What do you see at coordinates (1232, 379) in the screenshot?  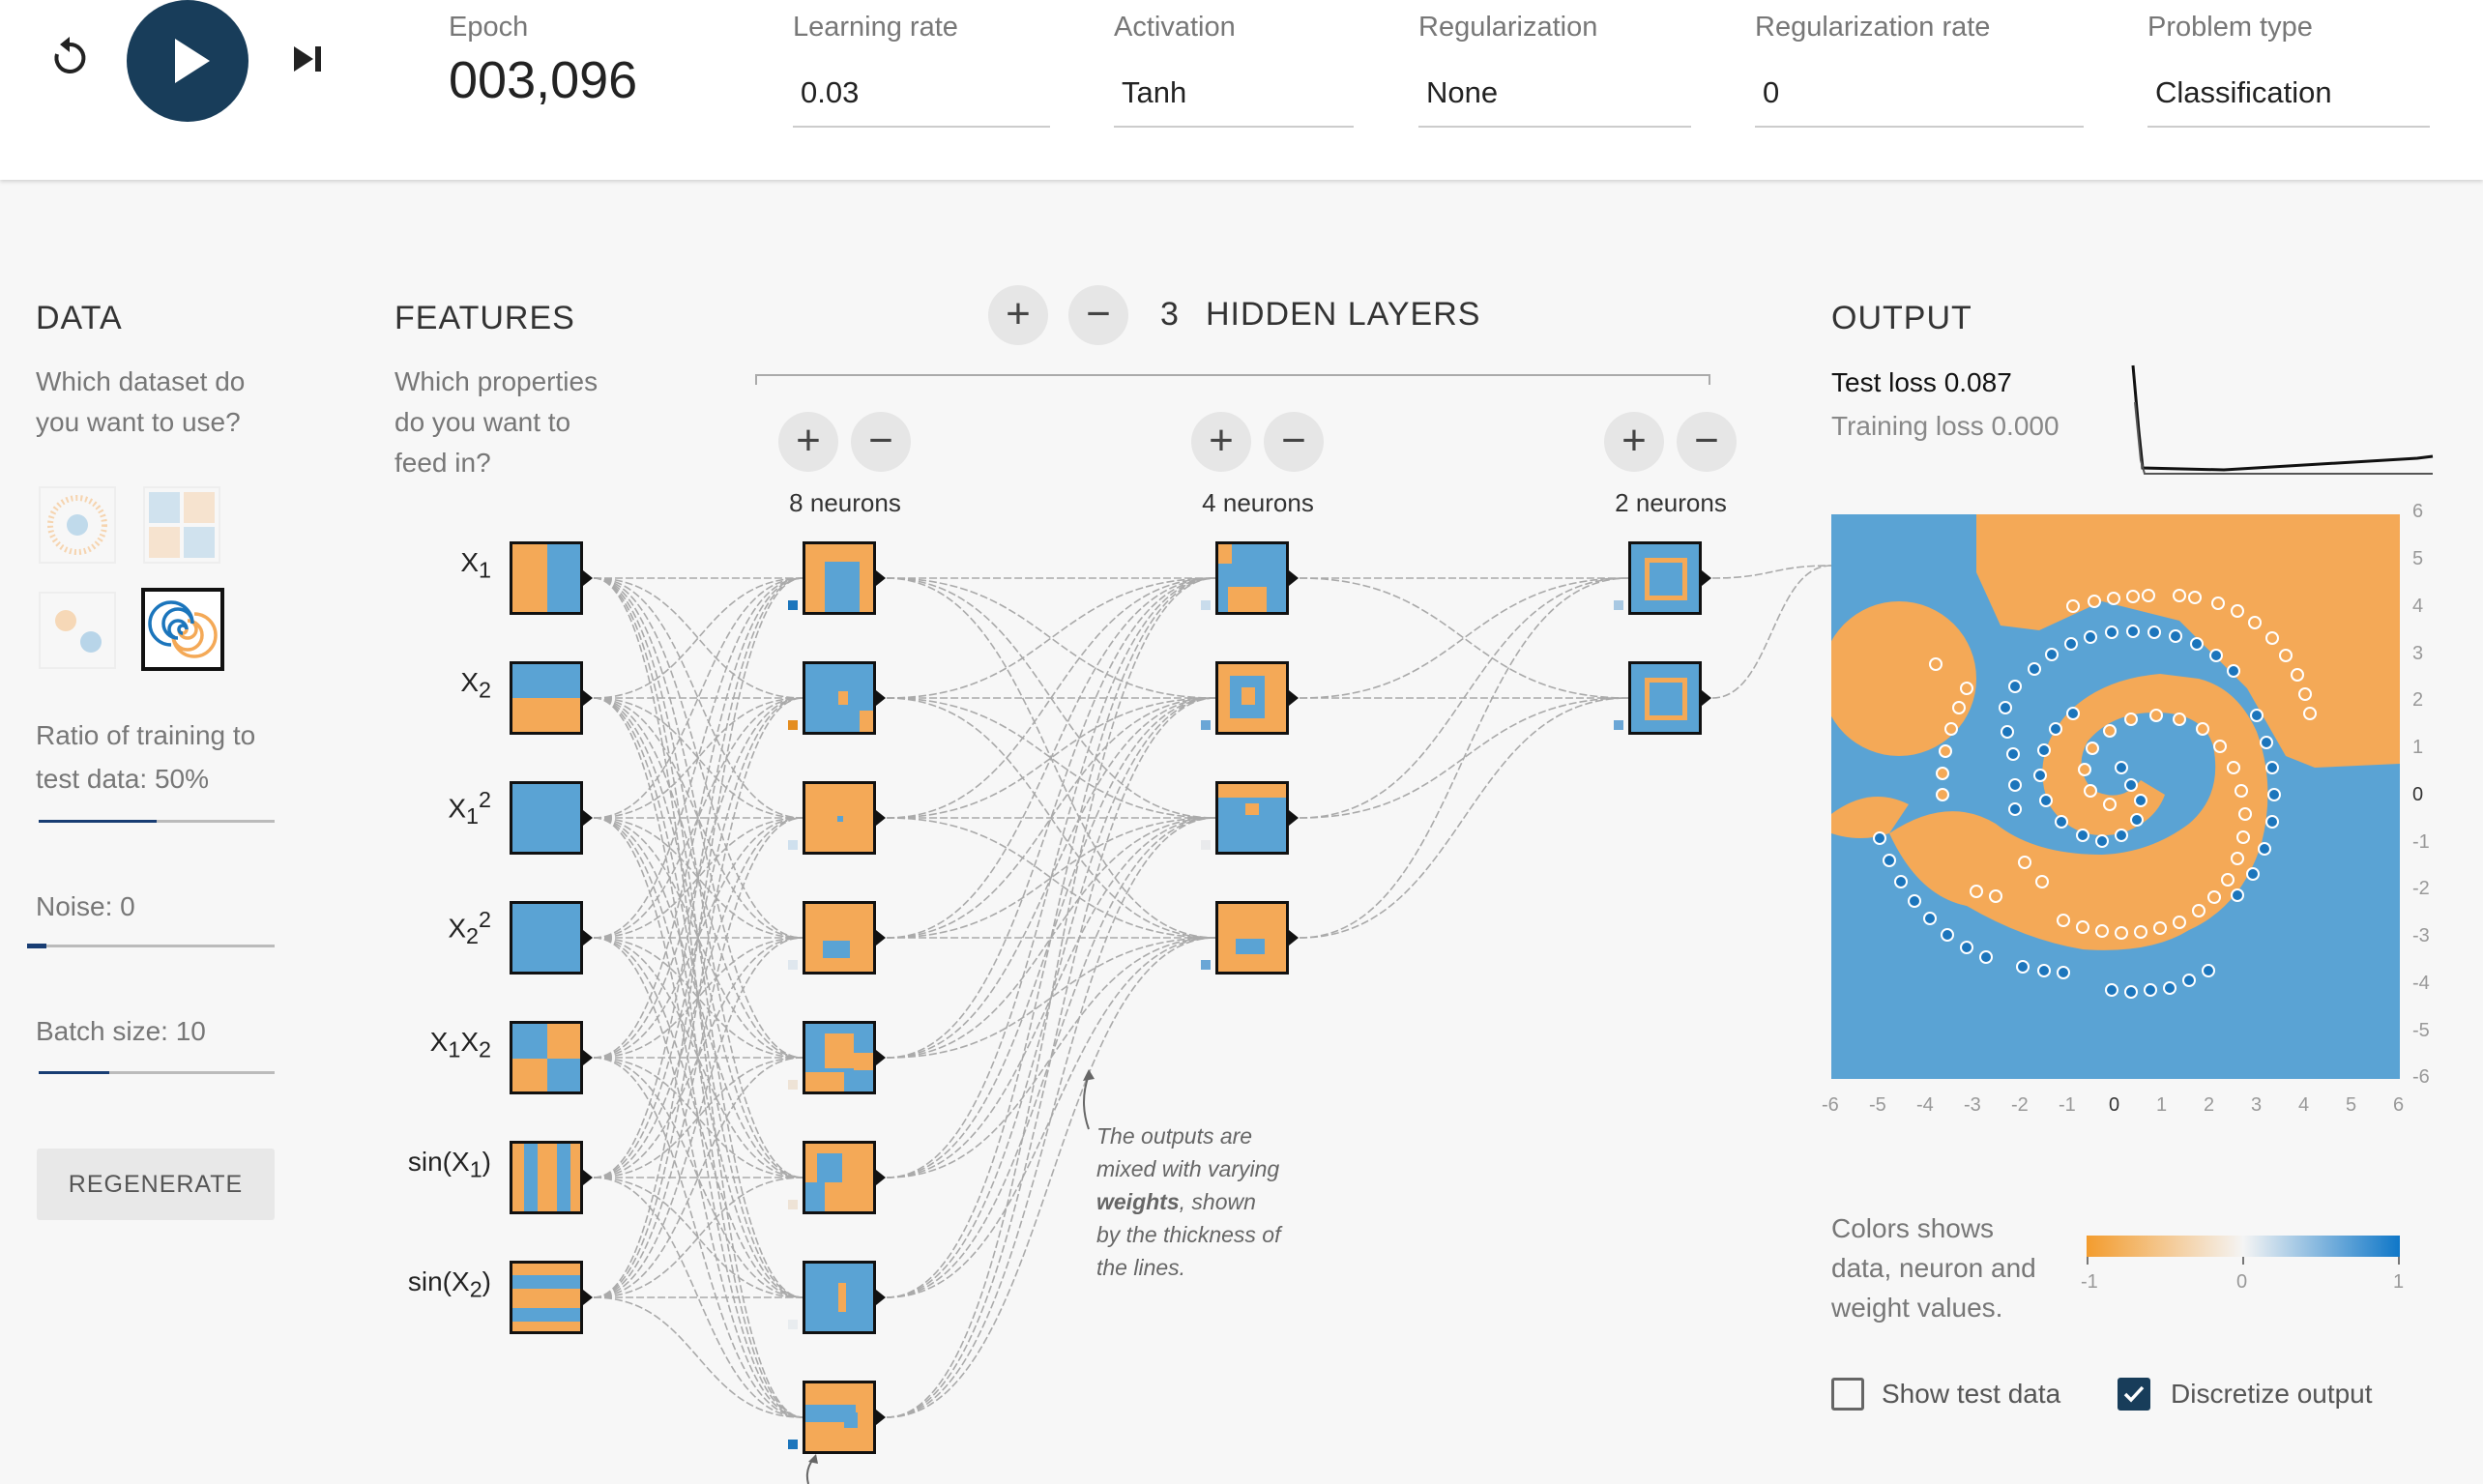 I see `hidden-layers-bracket` at bounding box center [1232, 379].